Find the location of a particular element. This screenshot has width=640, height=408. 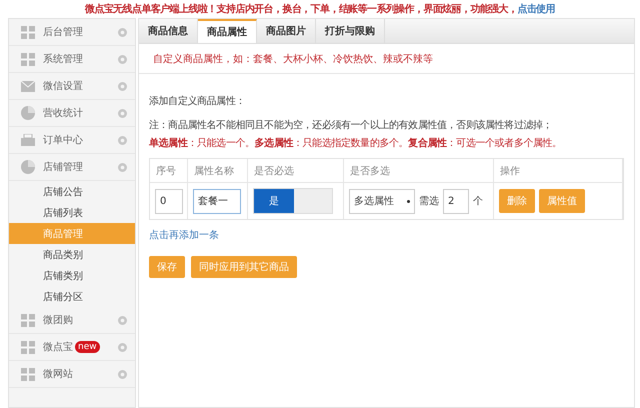

sidebar-label: 店铺管理 is located at coordinates (63, 167).